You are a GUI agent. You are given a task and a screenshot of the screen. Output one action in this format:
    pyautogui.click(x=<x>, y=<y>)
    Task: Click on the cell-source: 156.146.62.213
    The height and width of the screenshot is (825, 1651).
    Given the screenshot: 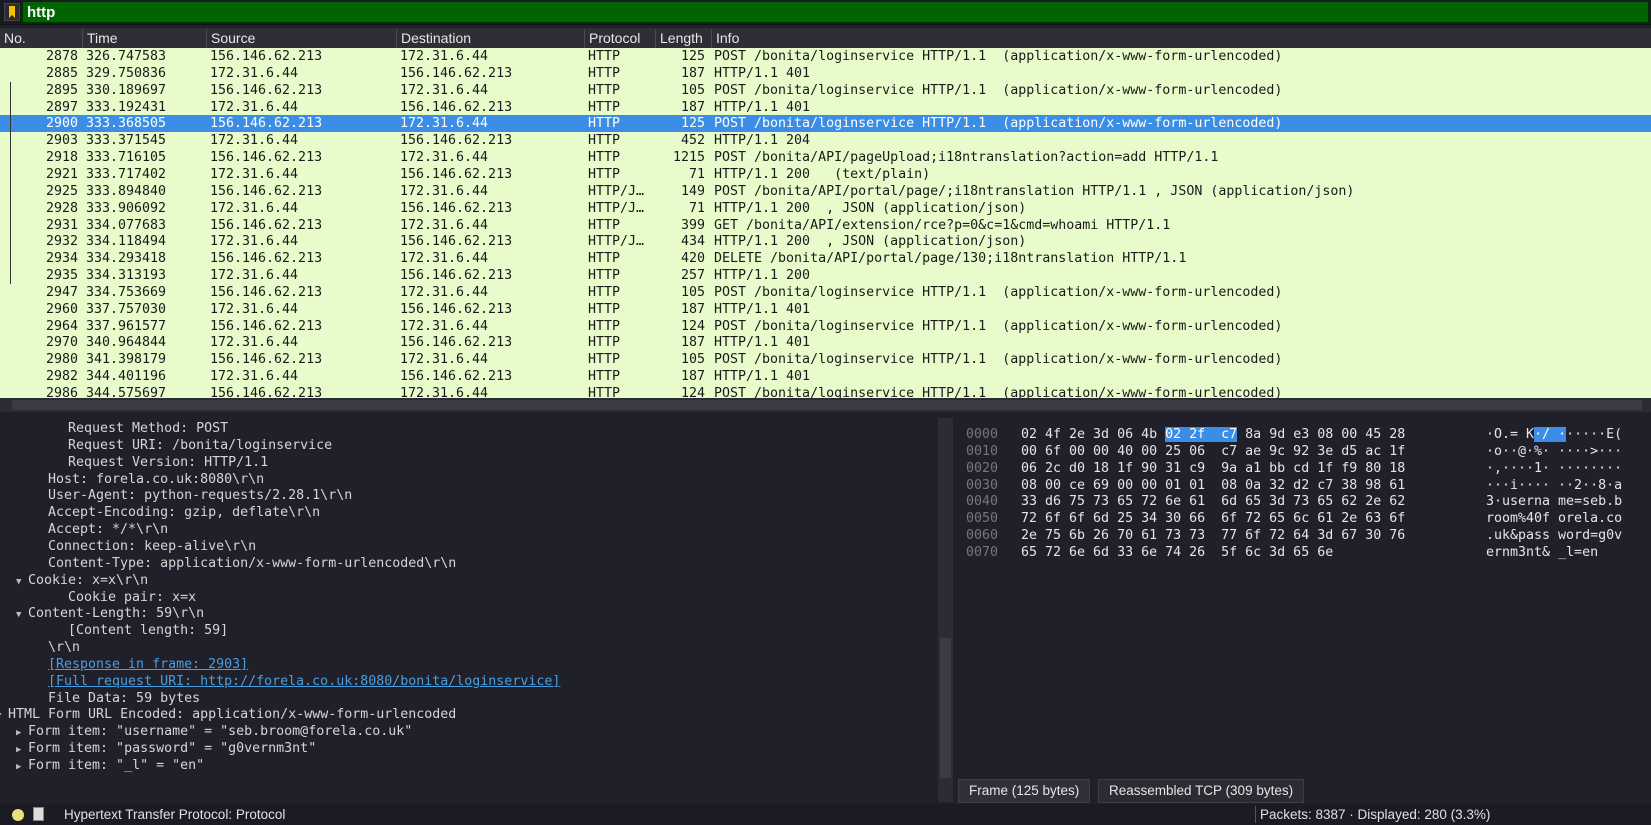 What is the action you would take?
    pyautogui.click(x=266, y=225)
    